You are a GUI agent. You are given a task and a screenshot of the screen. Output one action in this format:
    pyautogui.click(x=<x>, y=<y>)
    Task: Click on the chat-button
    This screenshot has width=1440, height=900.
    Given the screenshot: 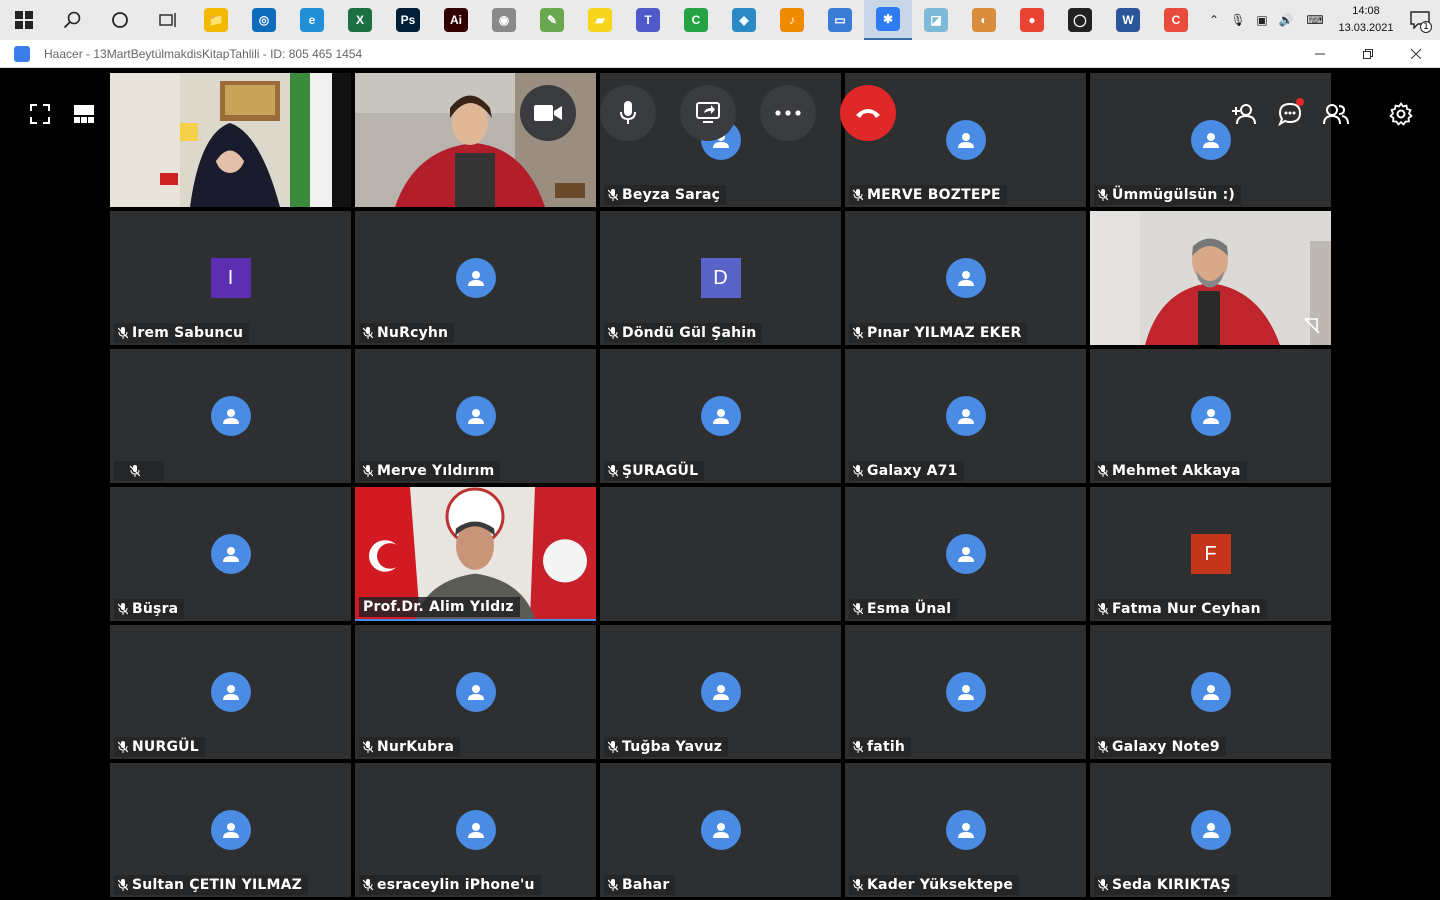 What is the action you would take?
    pyautogui.click(x=1290, y=114)
    